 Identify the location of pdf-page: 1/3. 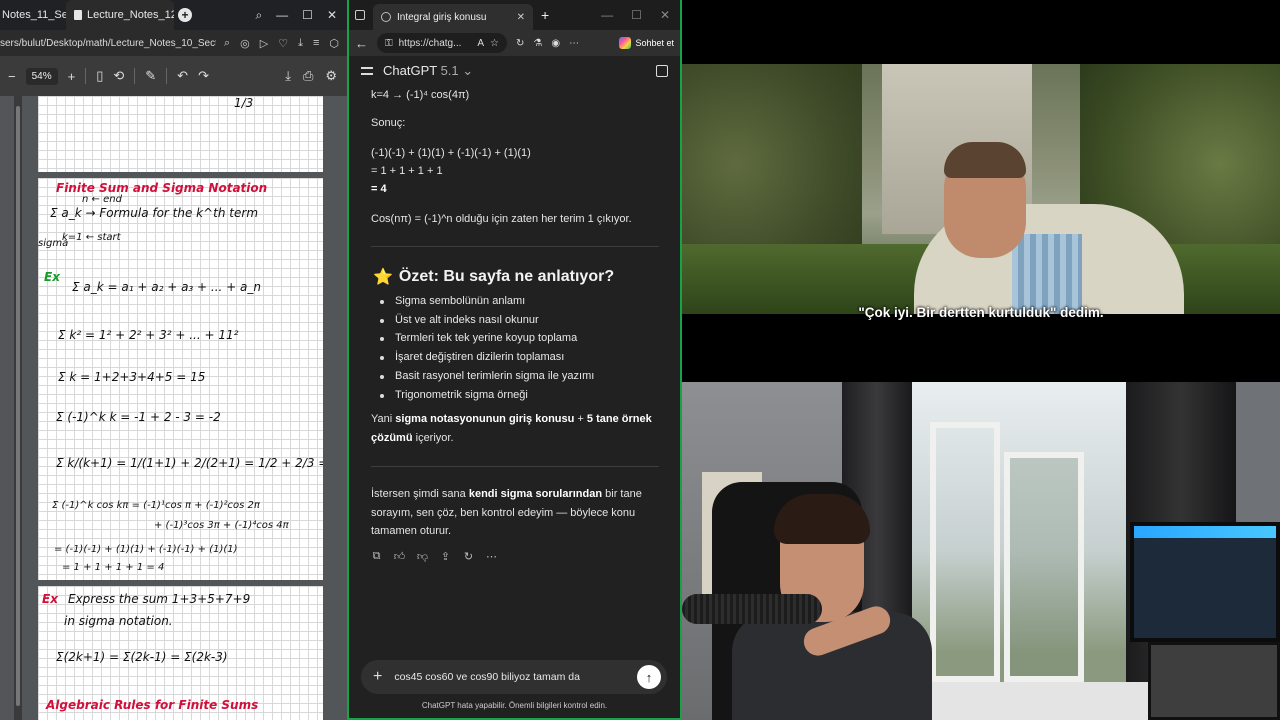
(180, 134).